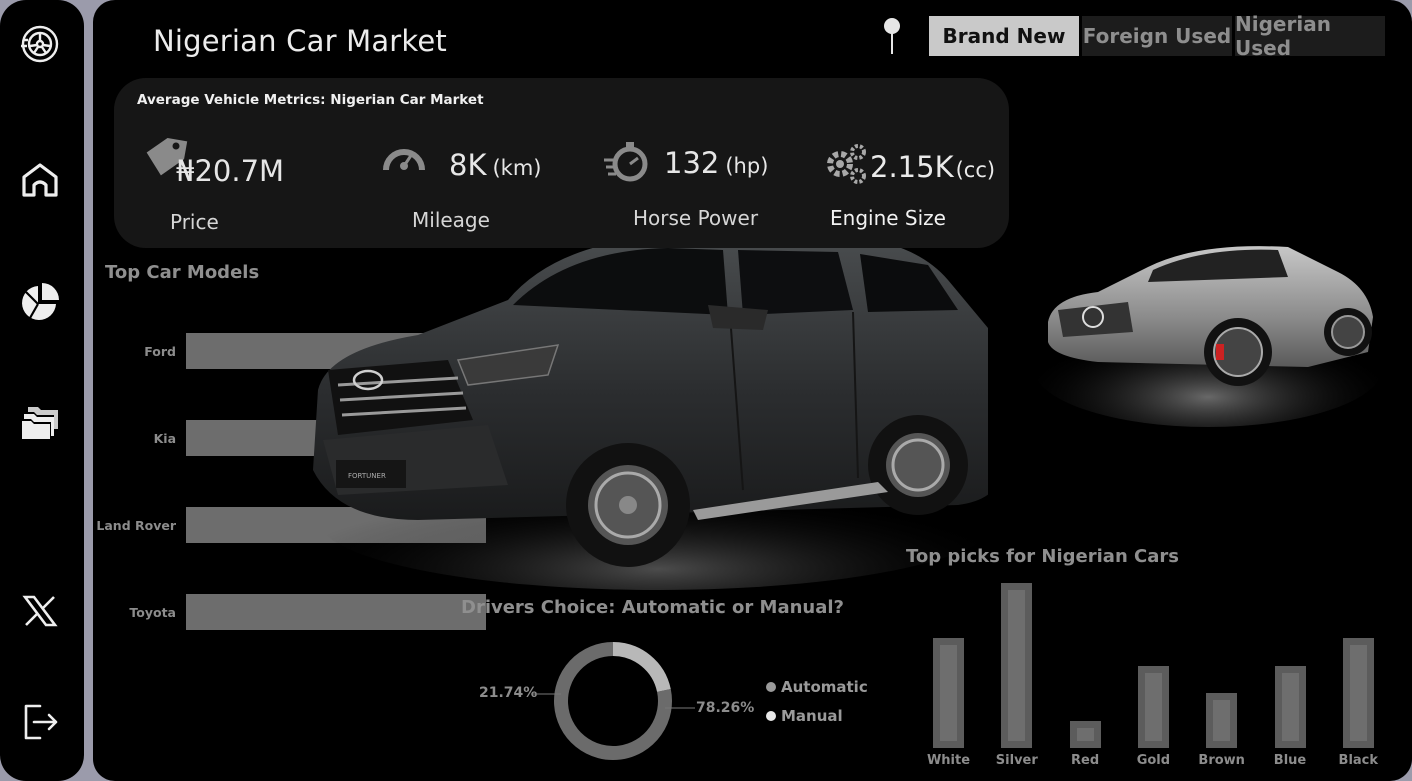 This screenshot has height=781, width=1412. I want to click on price-label: Price, so click(194, 222).